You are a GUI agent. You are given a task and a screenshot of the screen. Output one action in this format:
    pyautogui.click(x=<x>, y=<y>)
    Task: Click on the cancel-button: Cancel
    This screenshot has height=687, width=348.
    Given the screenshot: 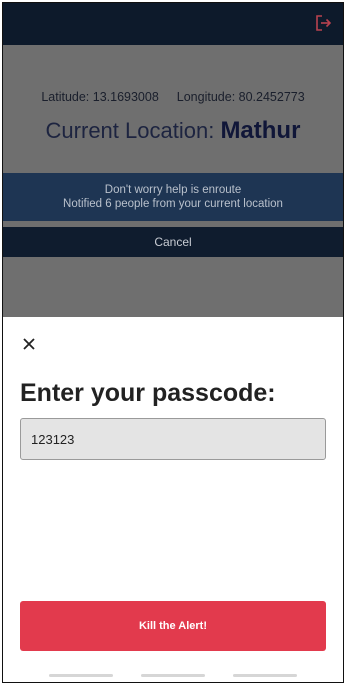 What is the action you would take?
    pyautogui.click(x=173, y=242)
    